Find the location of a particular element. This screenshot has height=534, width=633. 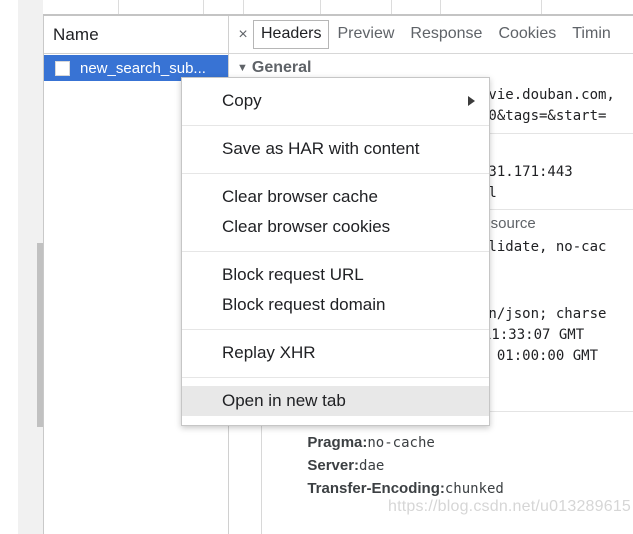

menu-item-clear-browser-cookies: Clear browser cookies is located at coordinates (335, 227).